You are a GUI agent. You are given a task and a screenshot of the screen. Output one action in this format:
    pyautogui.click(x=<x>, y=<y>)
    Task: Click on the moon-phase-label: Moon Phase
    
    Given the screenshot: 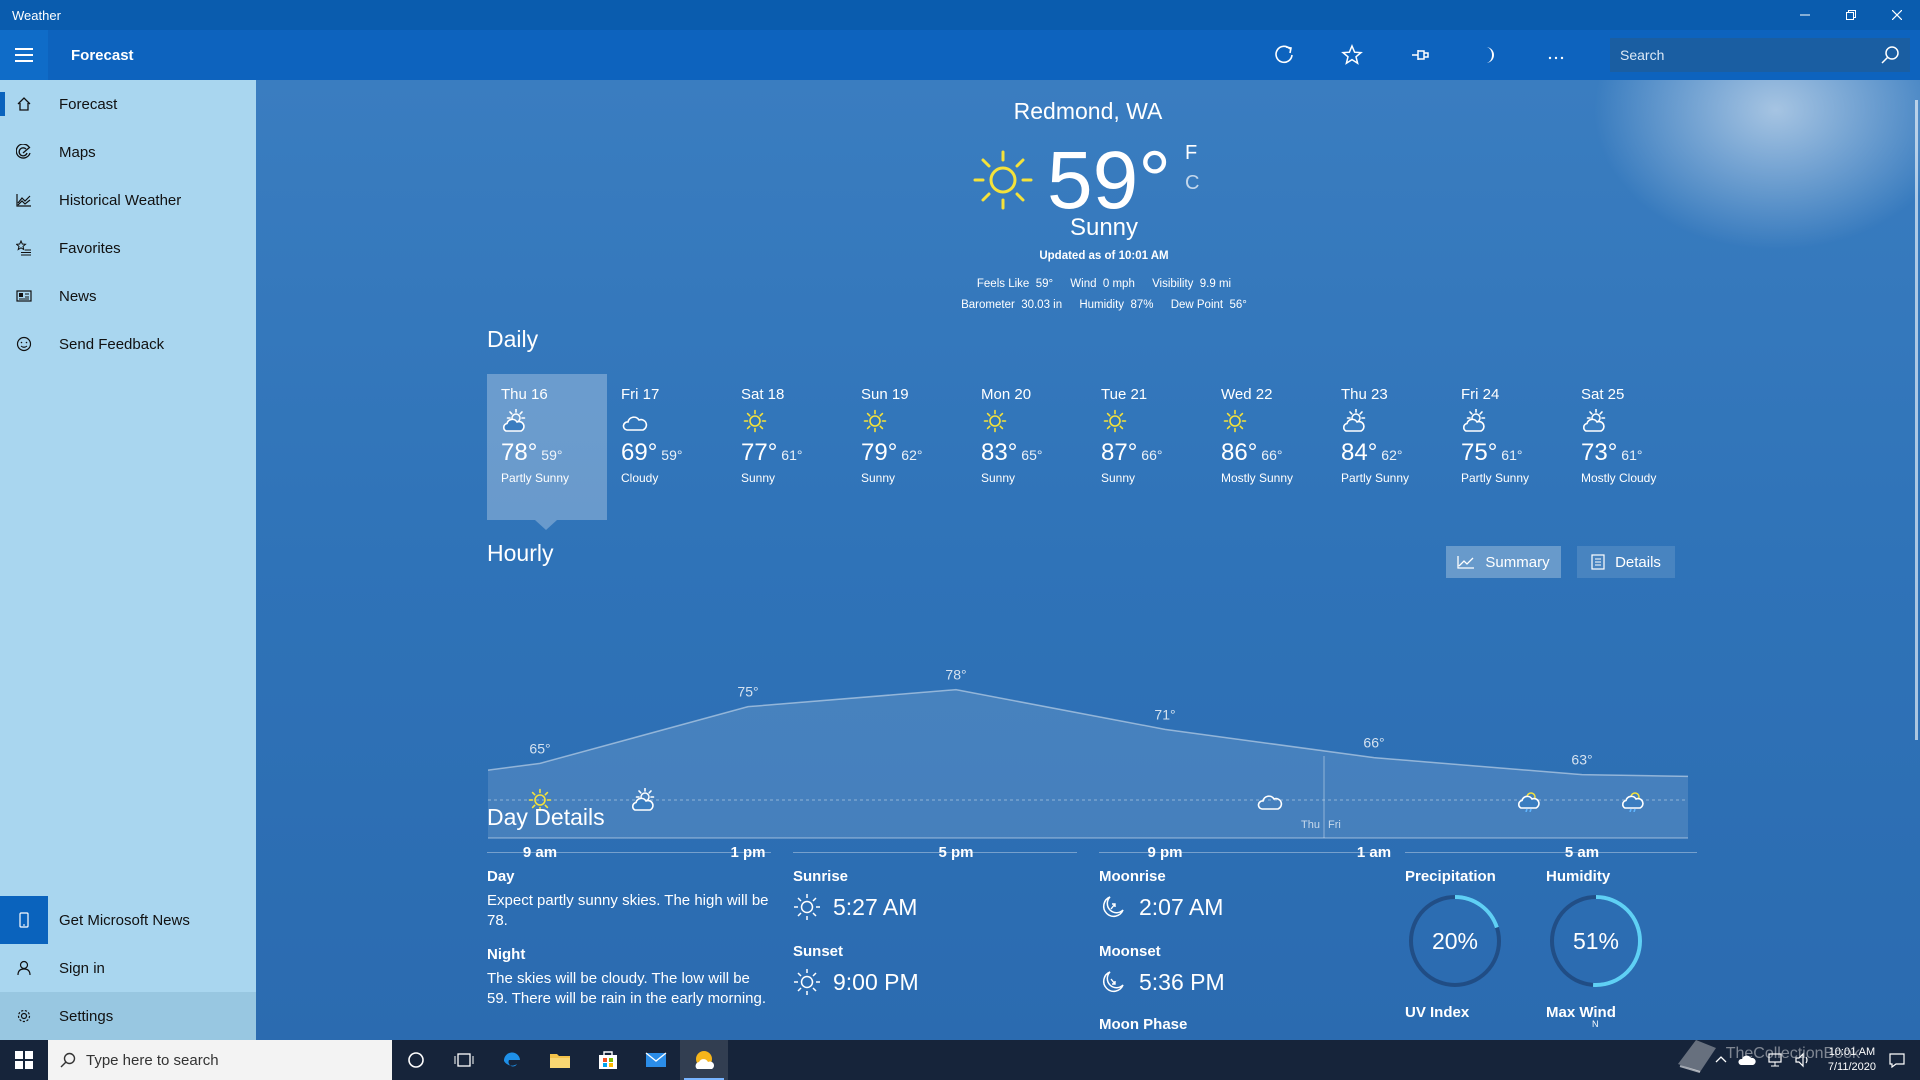 What is the action you would take?
    pyautogui.click(x=1143, y=1024)
    